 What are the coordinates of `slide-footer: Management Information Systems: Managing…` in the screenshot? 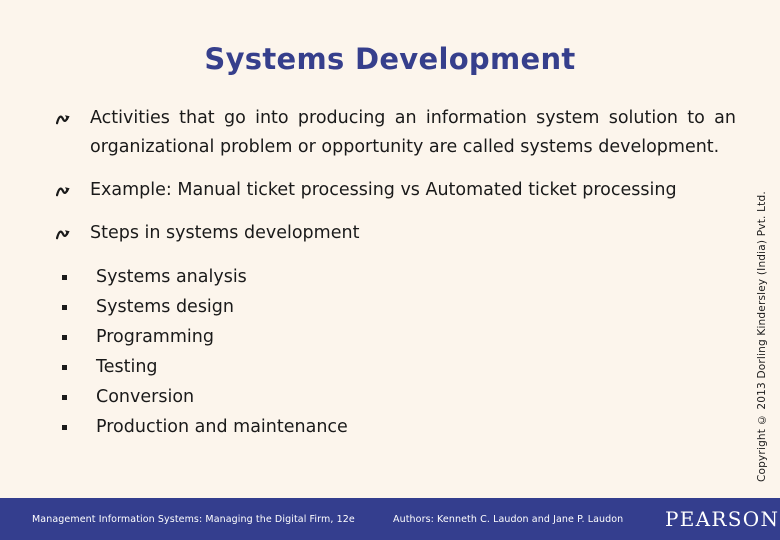 It's located at (390, 519).